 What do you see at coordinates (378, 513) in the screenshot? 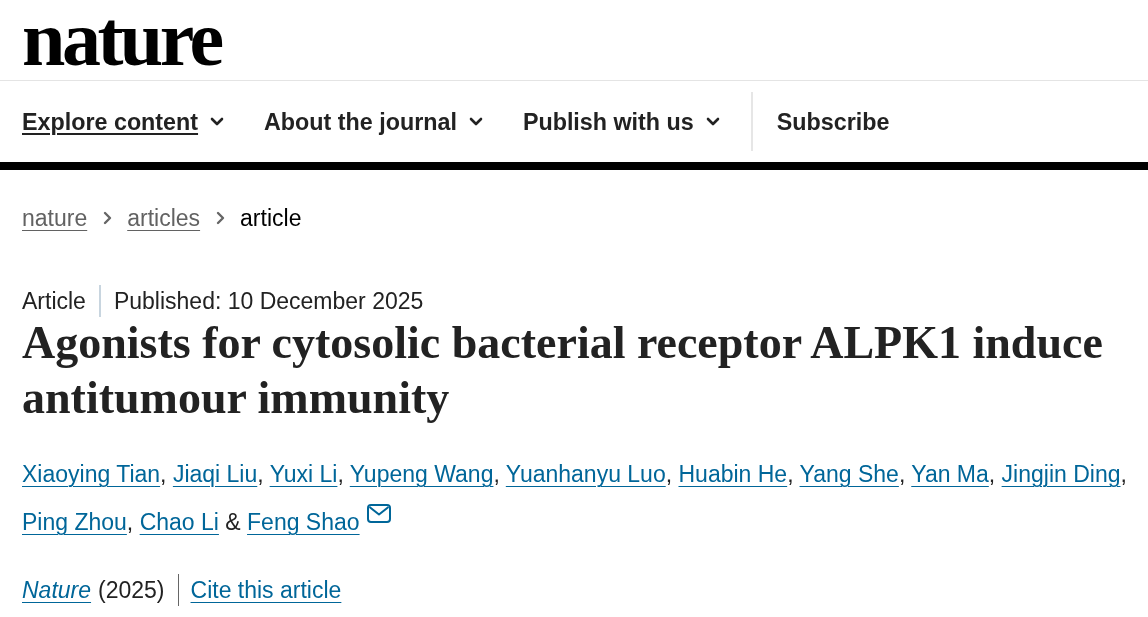
I see `mail-icon` at bounding box center [378, 513].